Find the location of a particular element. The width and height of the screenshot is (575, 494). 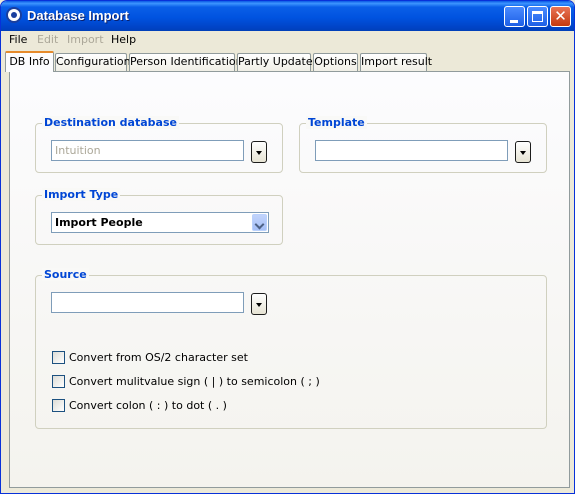

tab-configuration: Configuration is located at coordinates (93, 62).